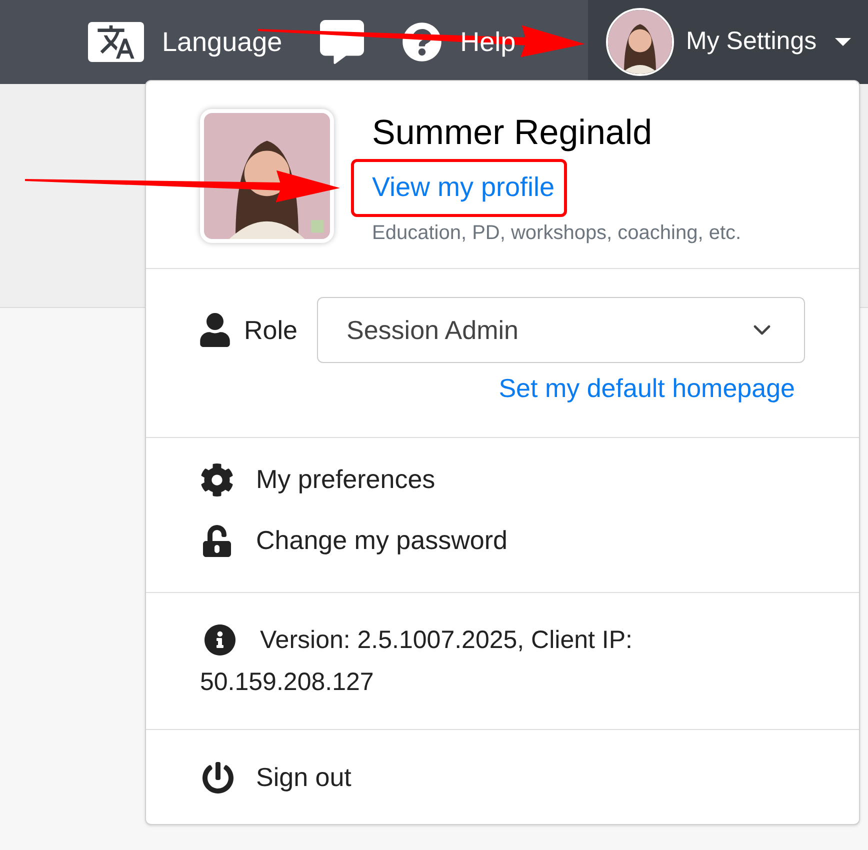  I want to click on profile-subtitle: Education, PD, workshops, coaching, etc., so click(557, 233).